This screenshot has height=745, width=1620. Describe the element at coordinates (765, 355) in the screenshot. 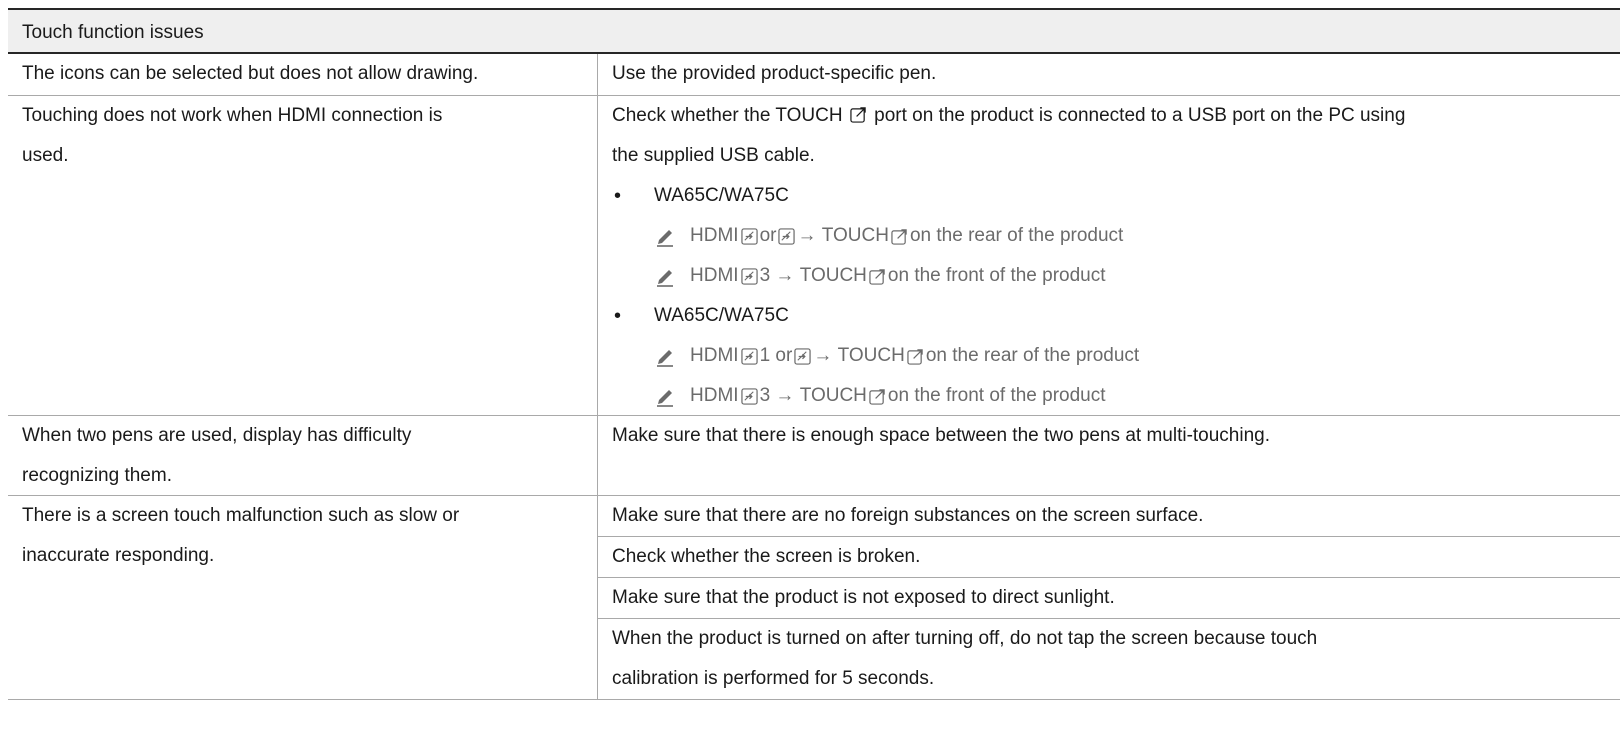

I see `port-number: 1` at that location.